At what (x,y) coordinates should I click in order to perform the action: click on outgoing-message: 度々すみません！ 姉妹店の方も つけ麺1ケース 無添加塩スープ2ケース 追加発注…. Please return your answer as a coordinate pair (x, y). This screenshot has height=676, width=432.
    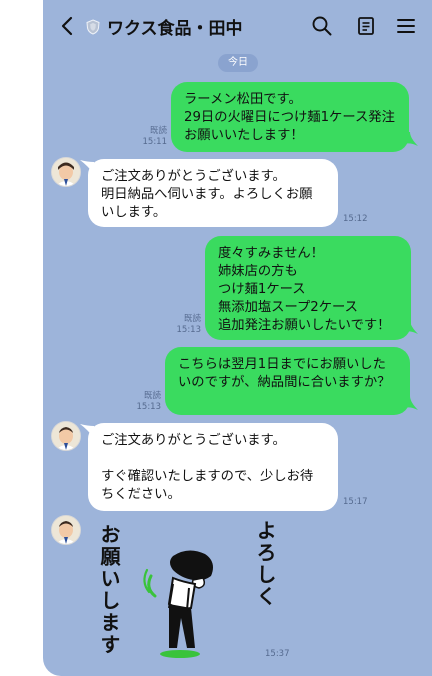
    Looking at the image, I should click on (308, 288).